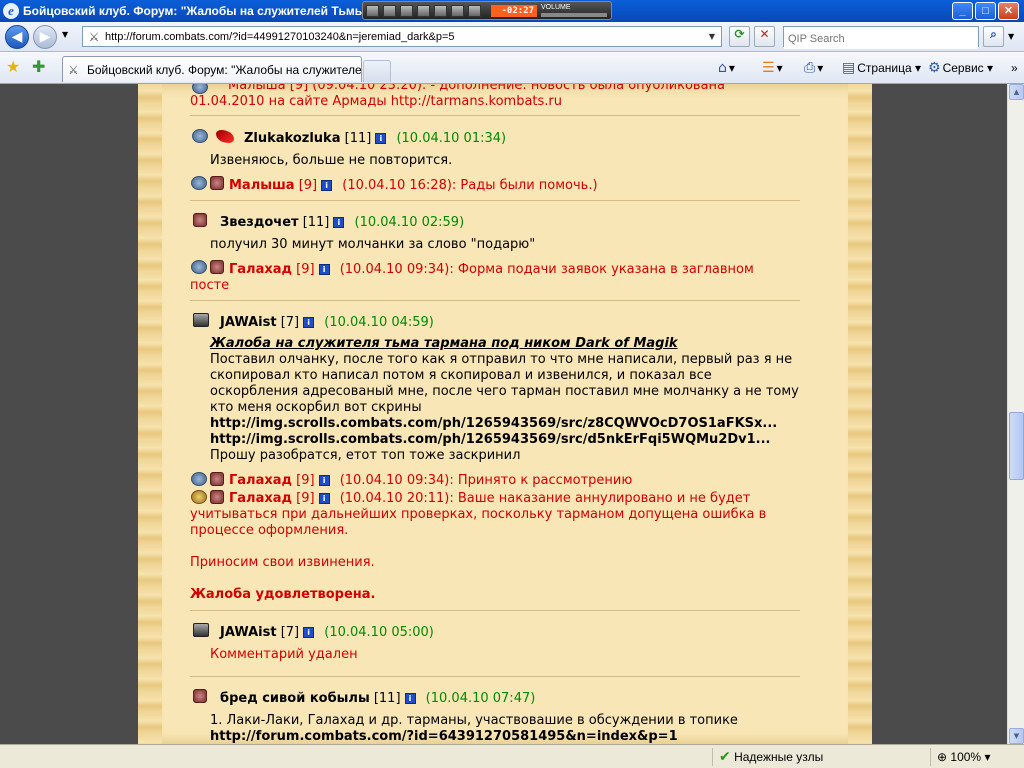  What do you see at coordinates (217, 479) in the screenshot?
I see `order-badge-icon` at bounding box center [217, 479].